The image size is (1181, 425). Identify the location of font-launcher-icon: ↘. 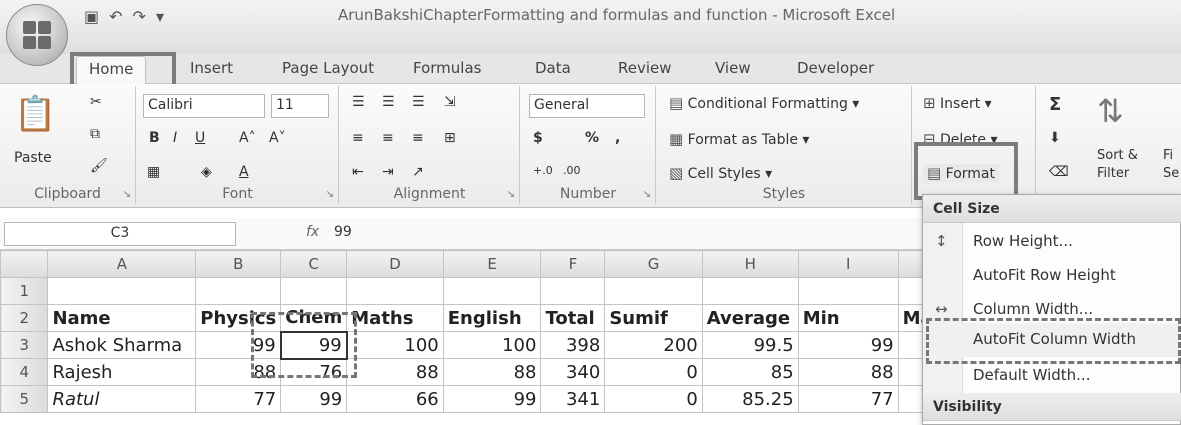
(330, 194).